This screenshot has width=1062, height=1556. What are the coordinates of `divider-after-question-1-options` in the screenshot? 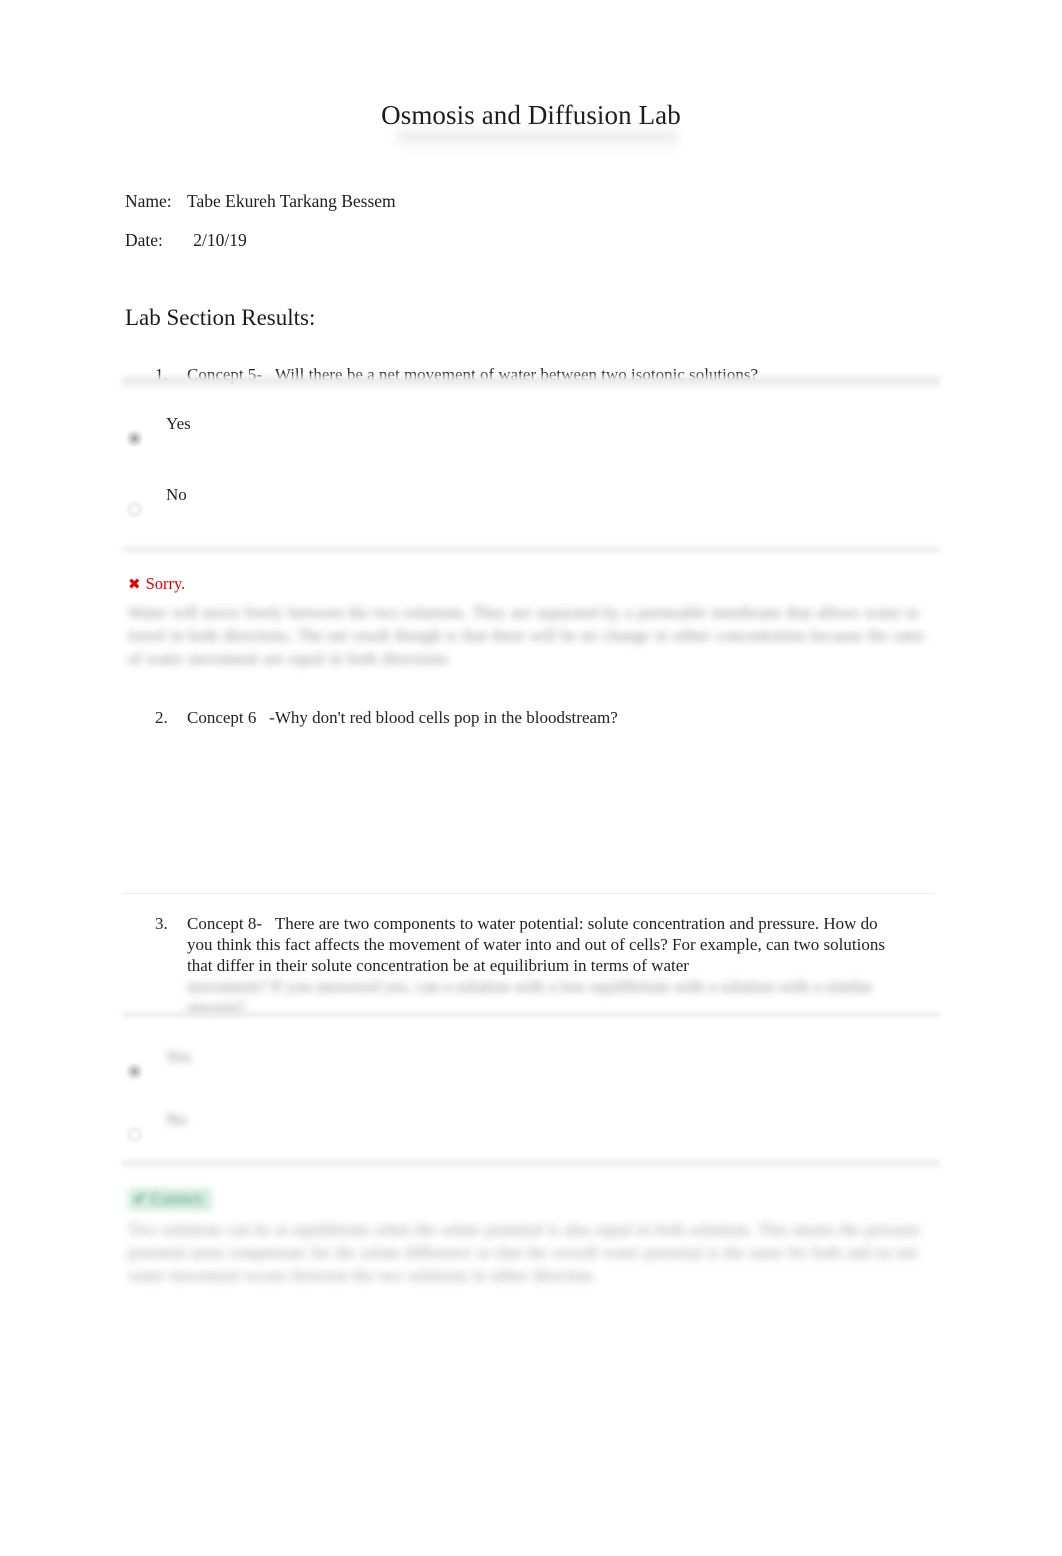 It's located at (531, 549).